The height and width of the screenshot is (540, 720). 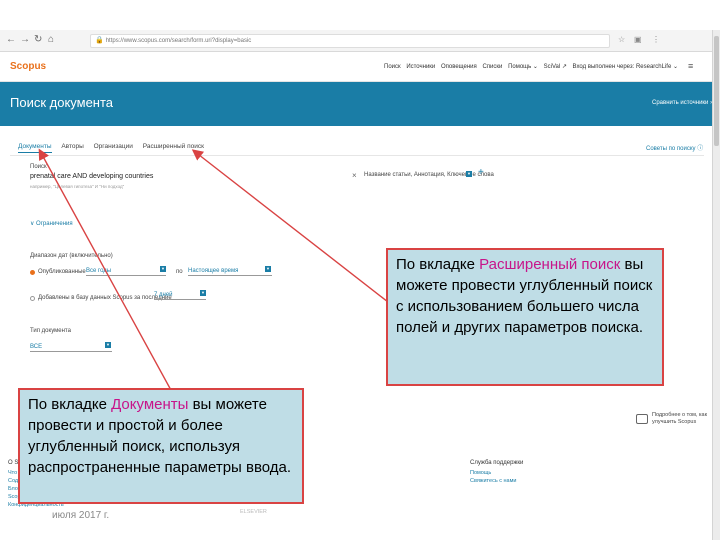 I want to click on reload-icon: ↻, so click(x=38, y=40).